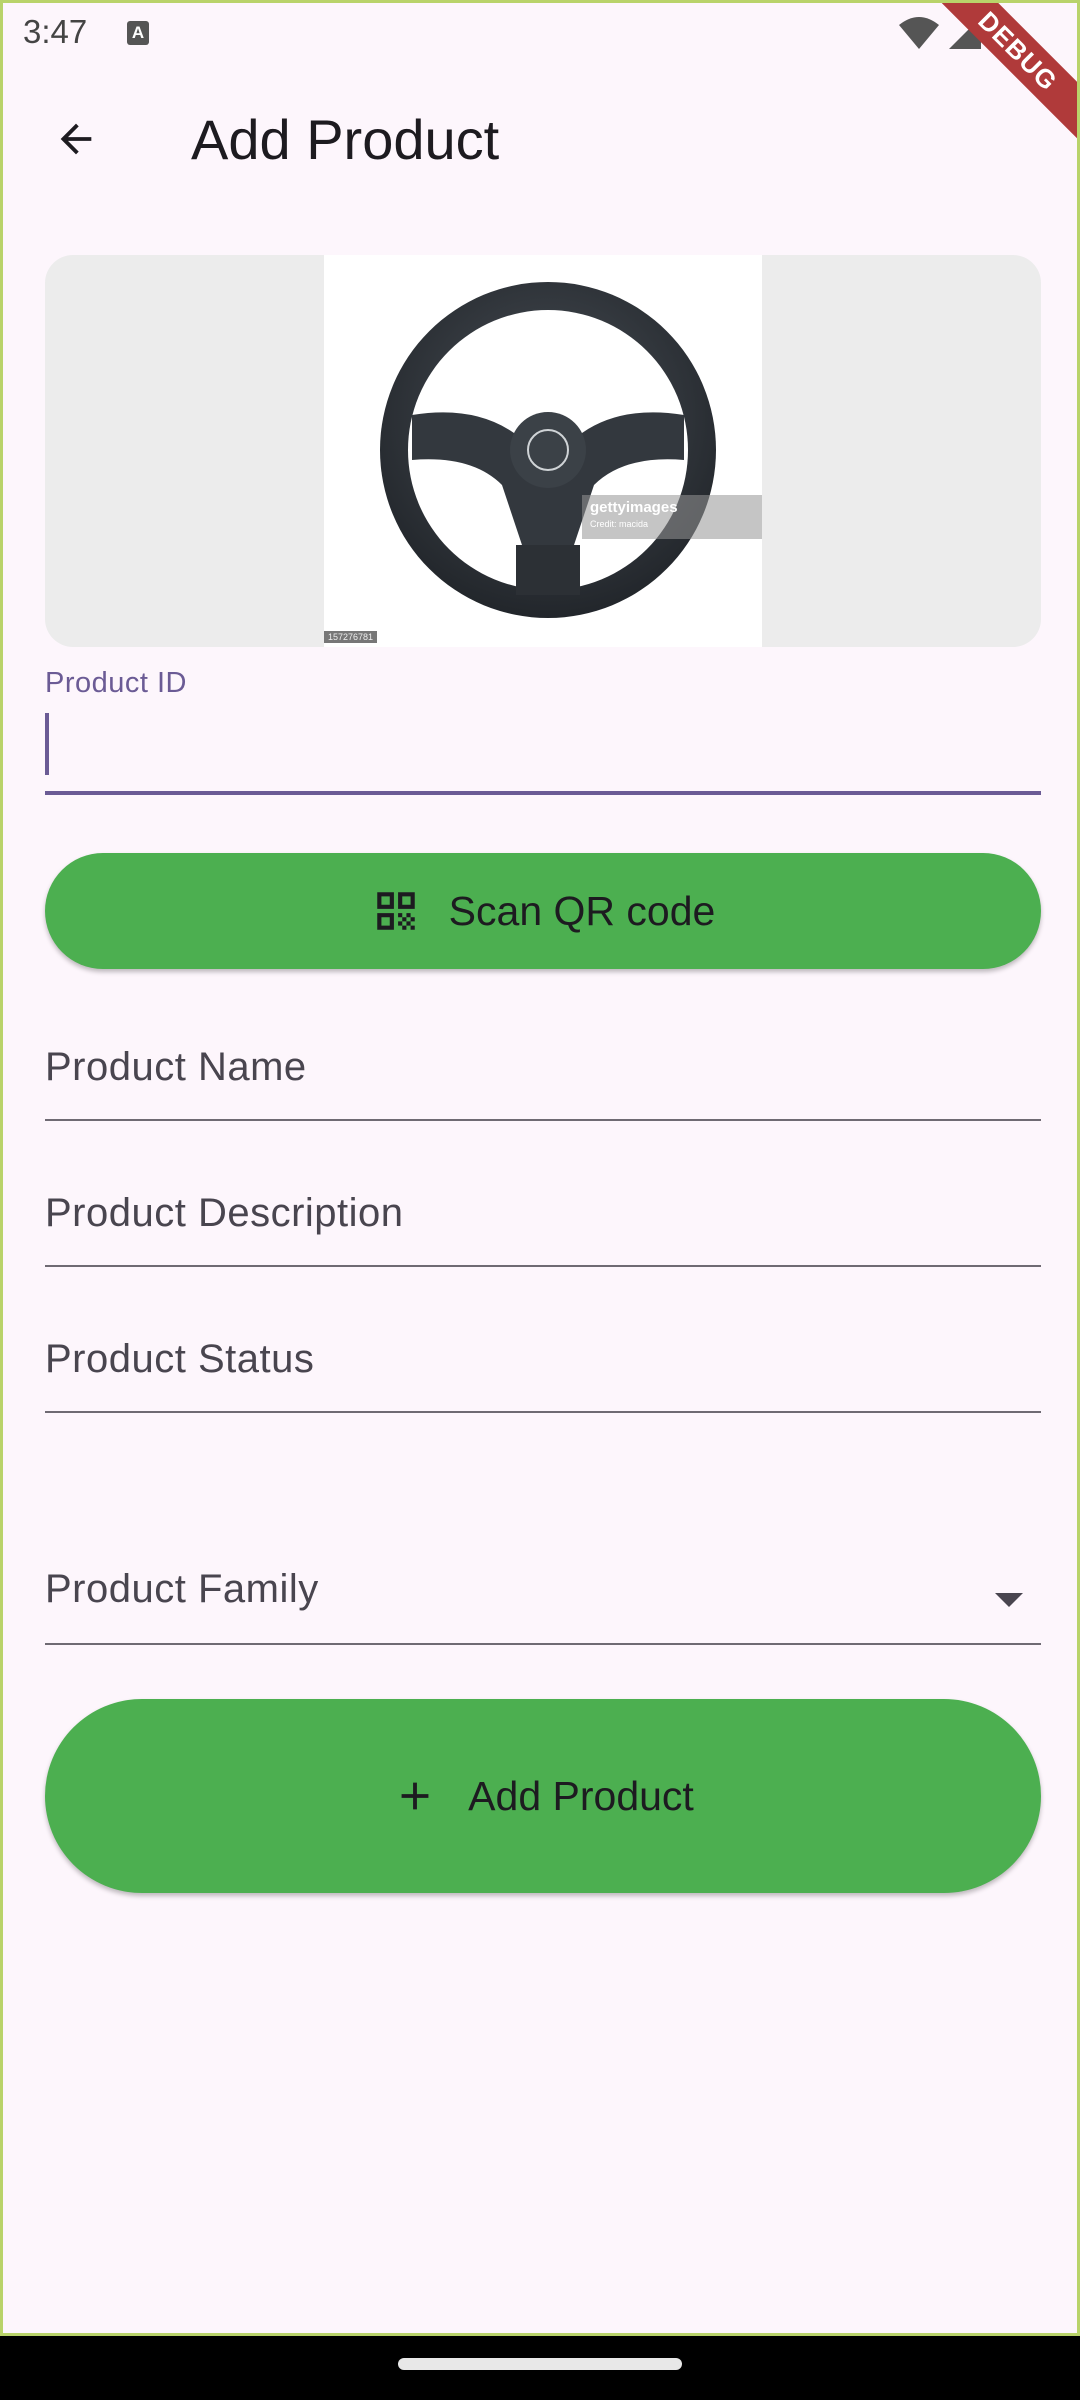 This screenshot has width=1080, height=2400. Describe the element at coordinates (543, 749) in the screenshot. I see `product-id-field` at that location.